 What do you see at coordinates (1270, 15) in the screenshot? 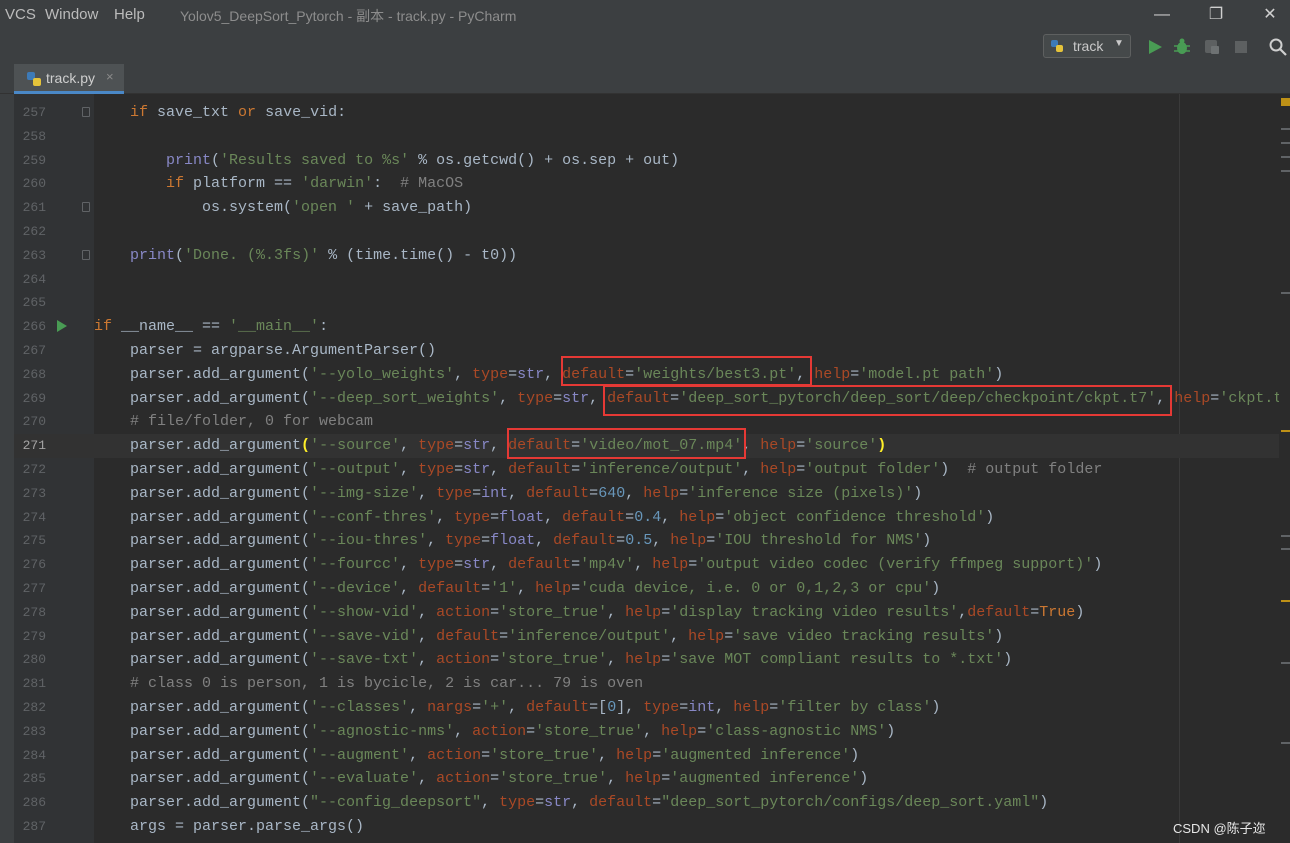
I see `close-window-button: ✕` at bounding box center [1270, 15].